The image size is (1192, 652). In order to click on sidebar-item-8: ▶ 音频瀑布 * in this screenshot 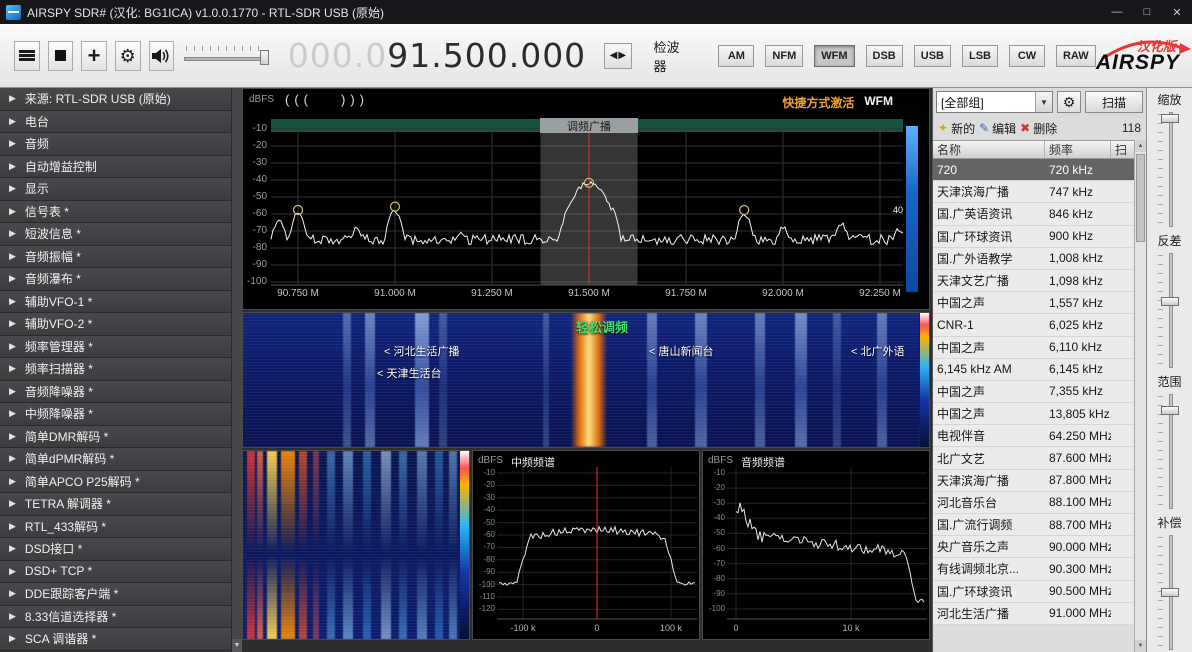, I will do `click(121, 279)`.